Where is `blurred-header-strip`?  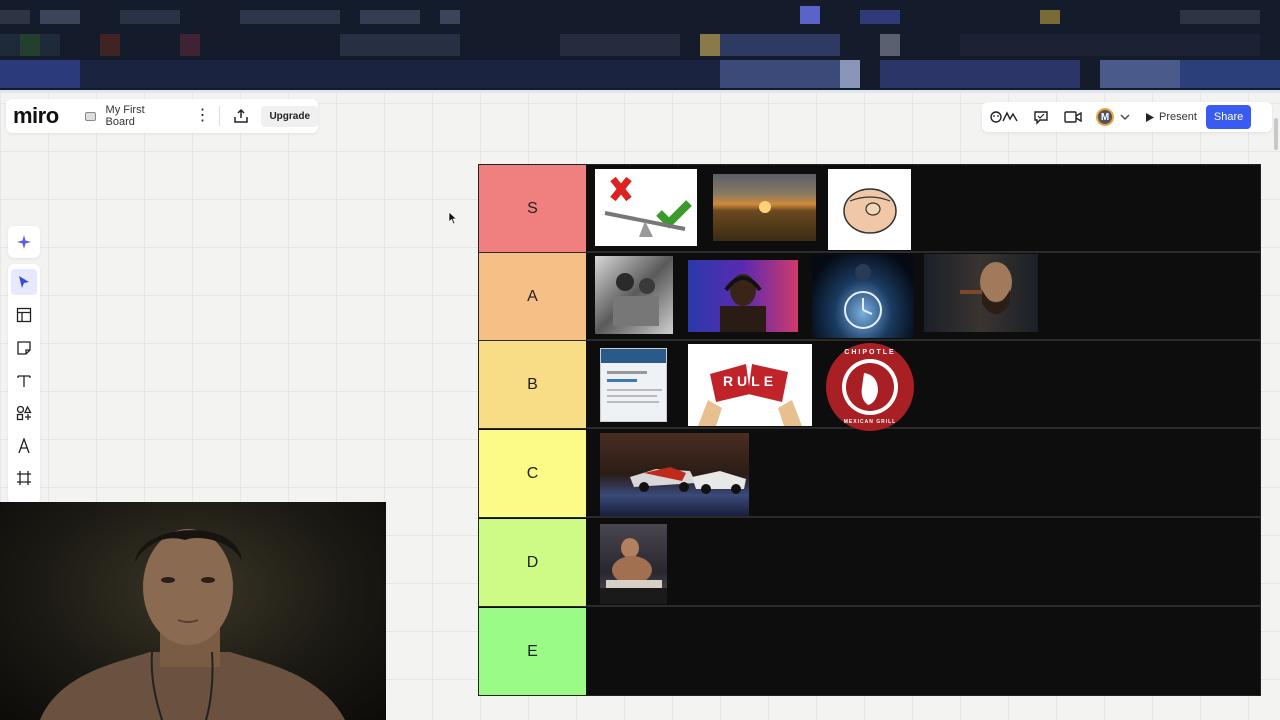
blurred-header-strip is located at coordinates (640, 46).